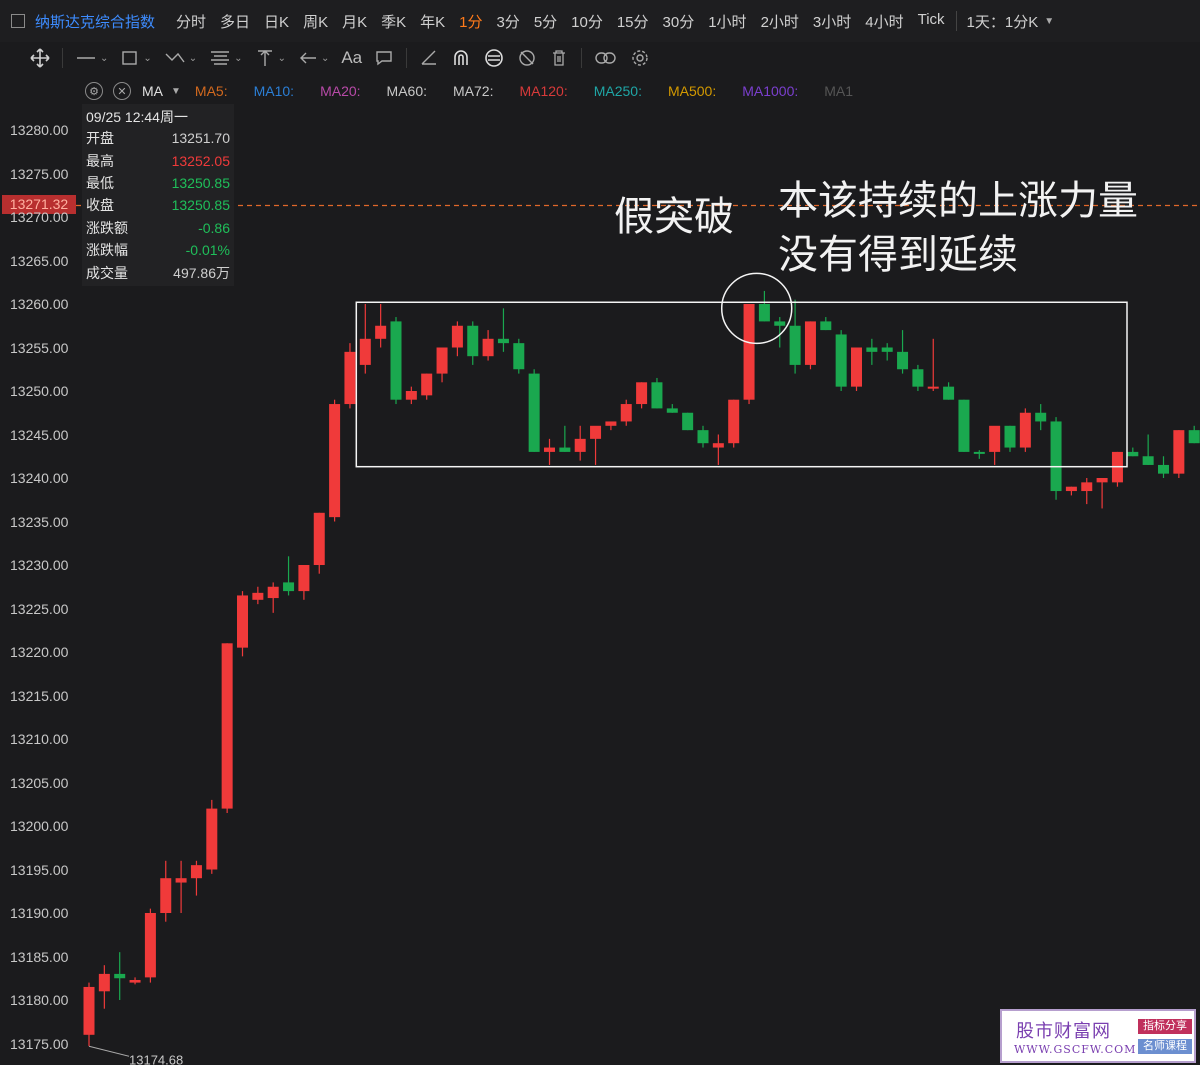  What do you see at coordinates (543, 91) in the screenshot?
I see `ma-item: MA120:` at bounding box center [543, 91].